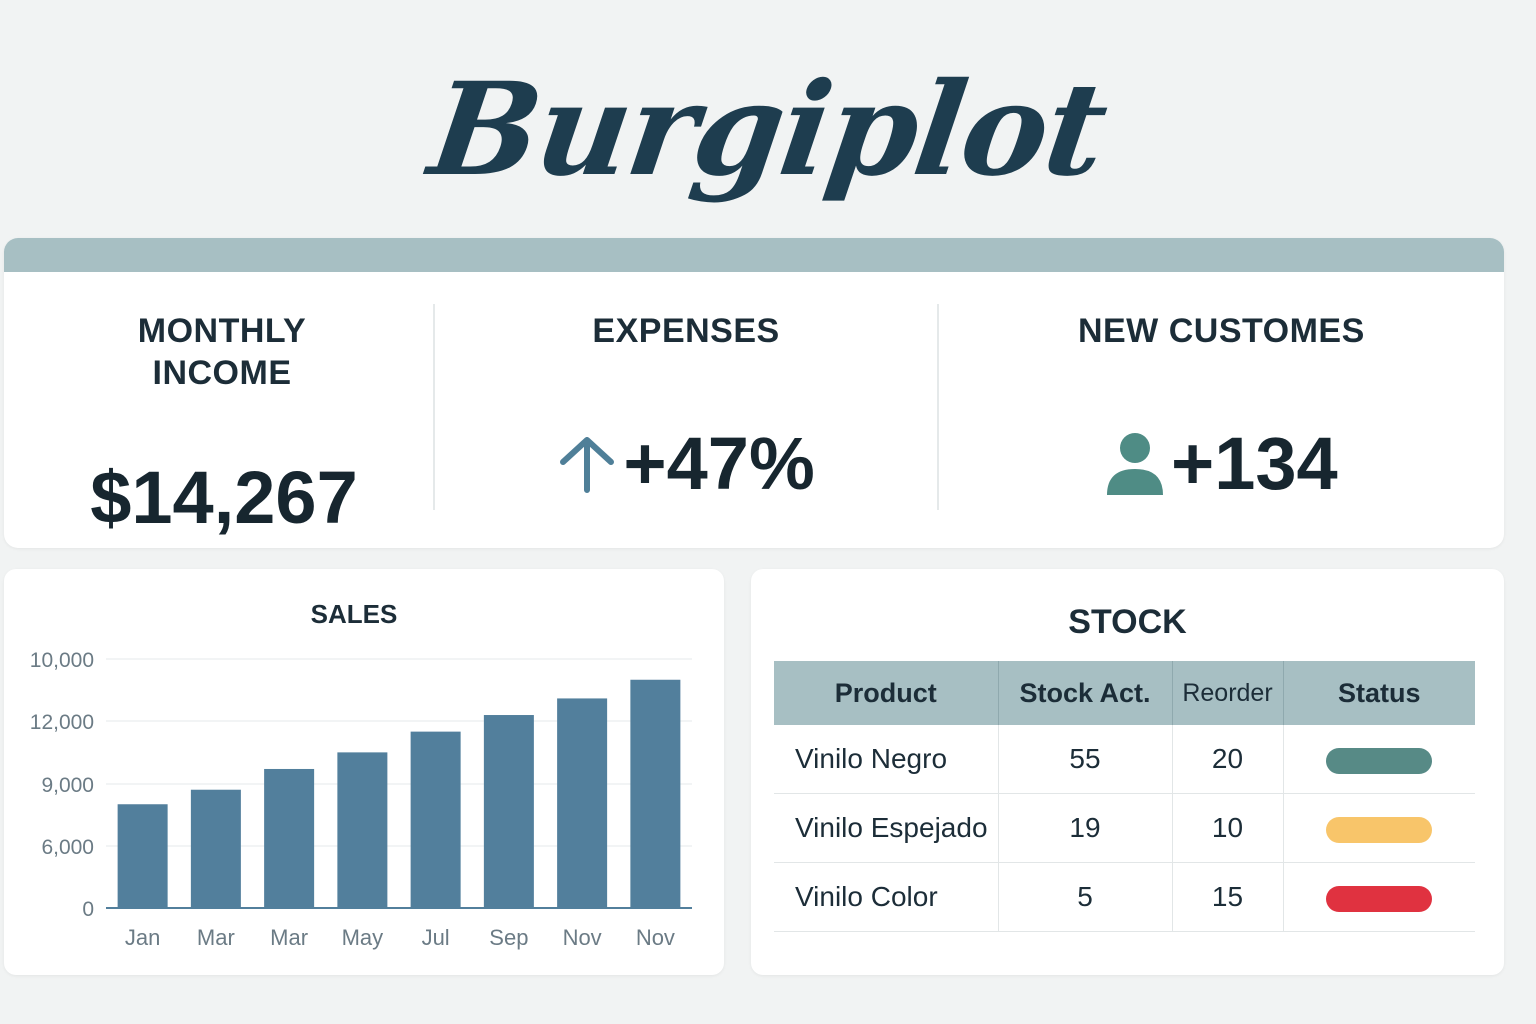  What do you see at coordinates (886, 897) in the screenshot?
I see `product-cell: Vinilo Color` at bounding box center [886, 897].